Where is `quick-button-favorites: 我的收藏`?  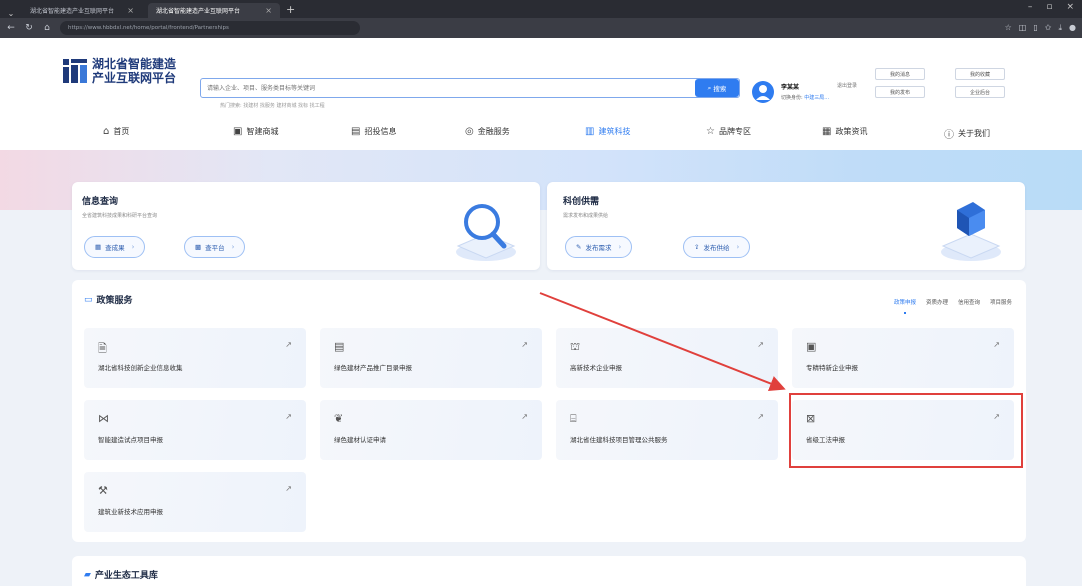 quick-button-favorites: 我的收藏 is located at coordinates (980, 74).